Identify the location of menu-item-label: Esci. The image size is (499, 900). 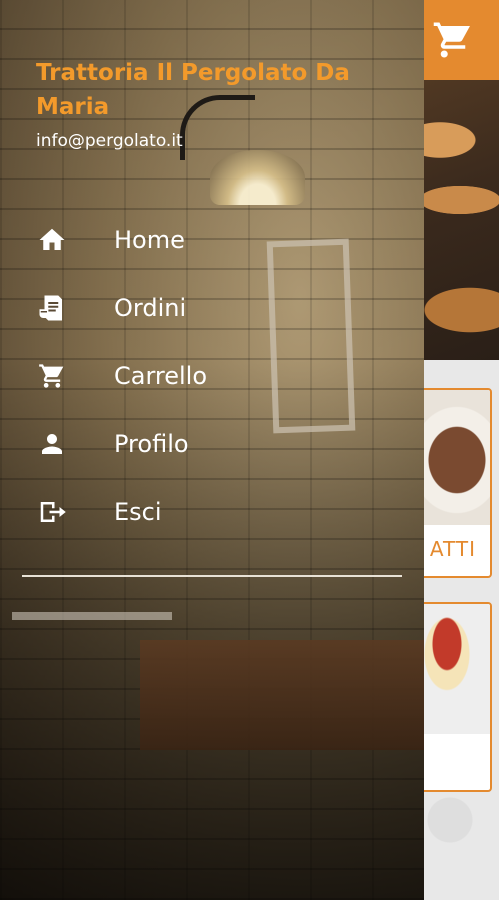
(138, 512).